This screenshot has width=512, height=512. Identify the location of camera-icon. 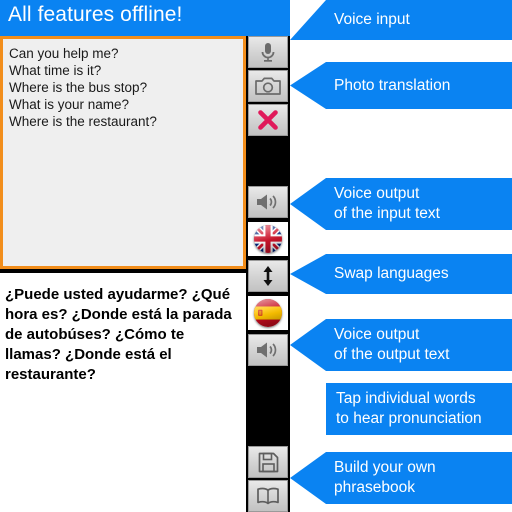
(268, 86).